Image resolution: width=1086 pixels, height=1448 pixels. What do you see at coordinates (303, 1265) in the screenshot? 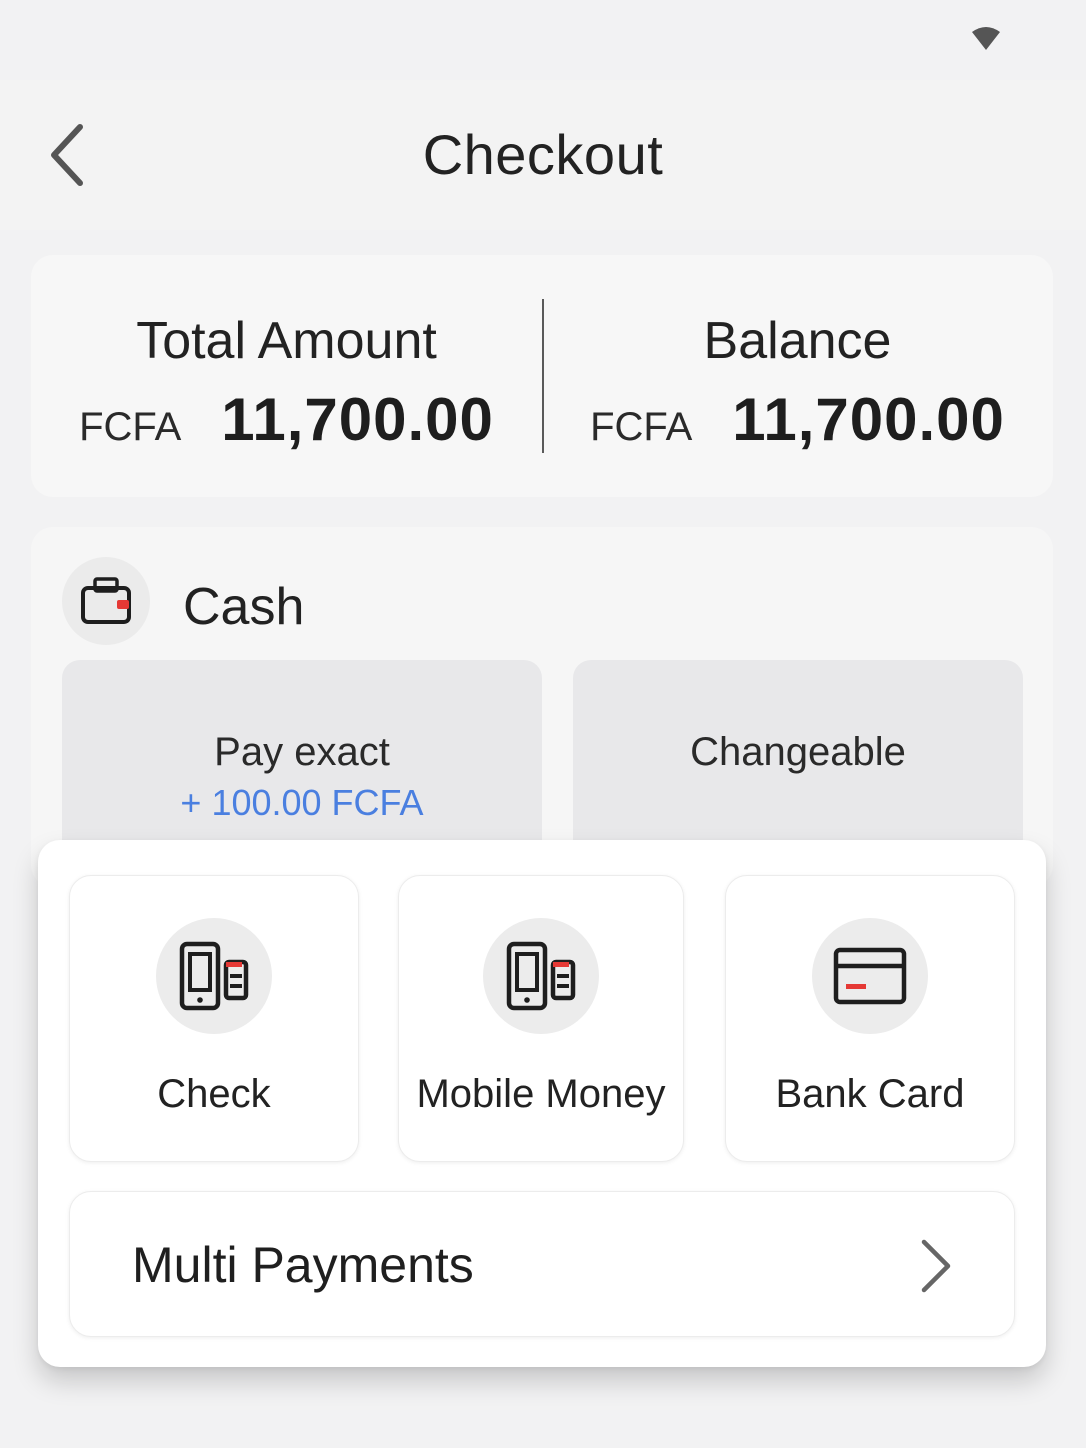
I see `multi-payments-label: Multi Payments` at bounding box center [303, 1265].